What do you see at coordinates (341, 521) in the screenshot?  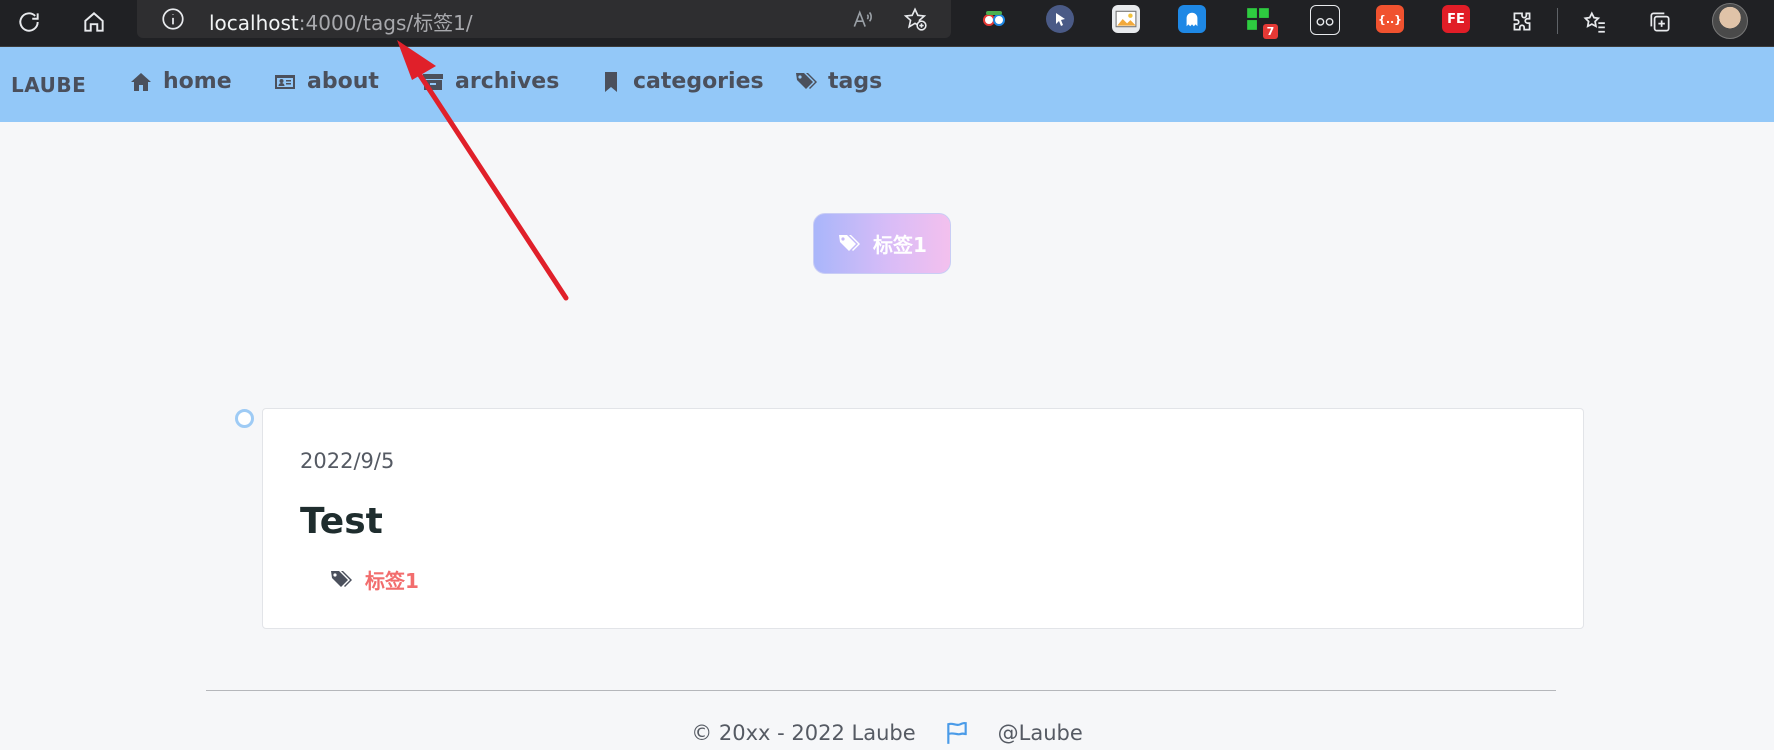 I see `post-title: Test` at bounding box center [341, 521].